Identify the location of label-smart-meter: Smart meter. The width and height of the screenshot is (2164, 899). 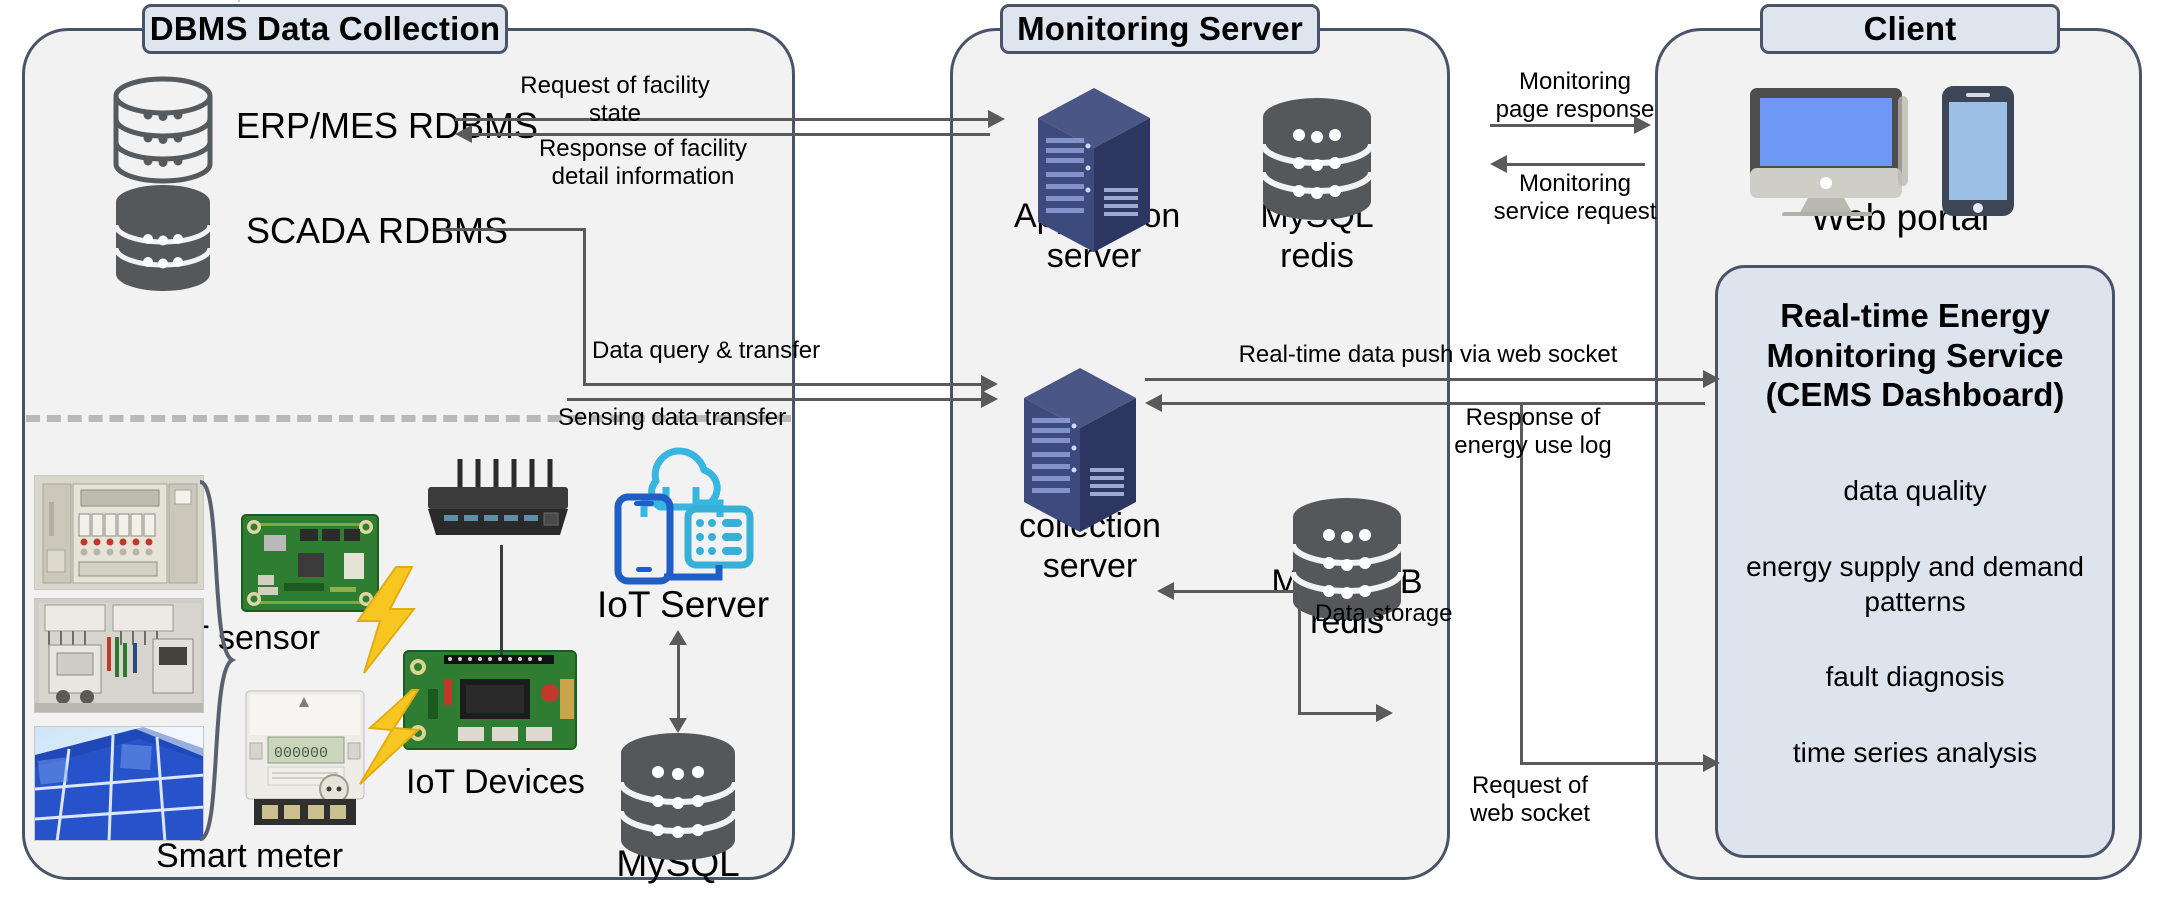
(250, 856).